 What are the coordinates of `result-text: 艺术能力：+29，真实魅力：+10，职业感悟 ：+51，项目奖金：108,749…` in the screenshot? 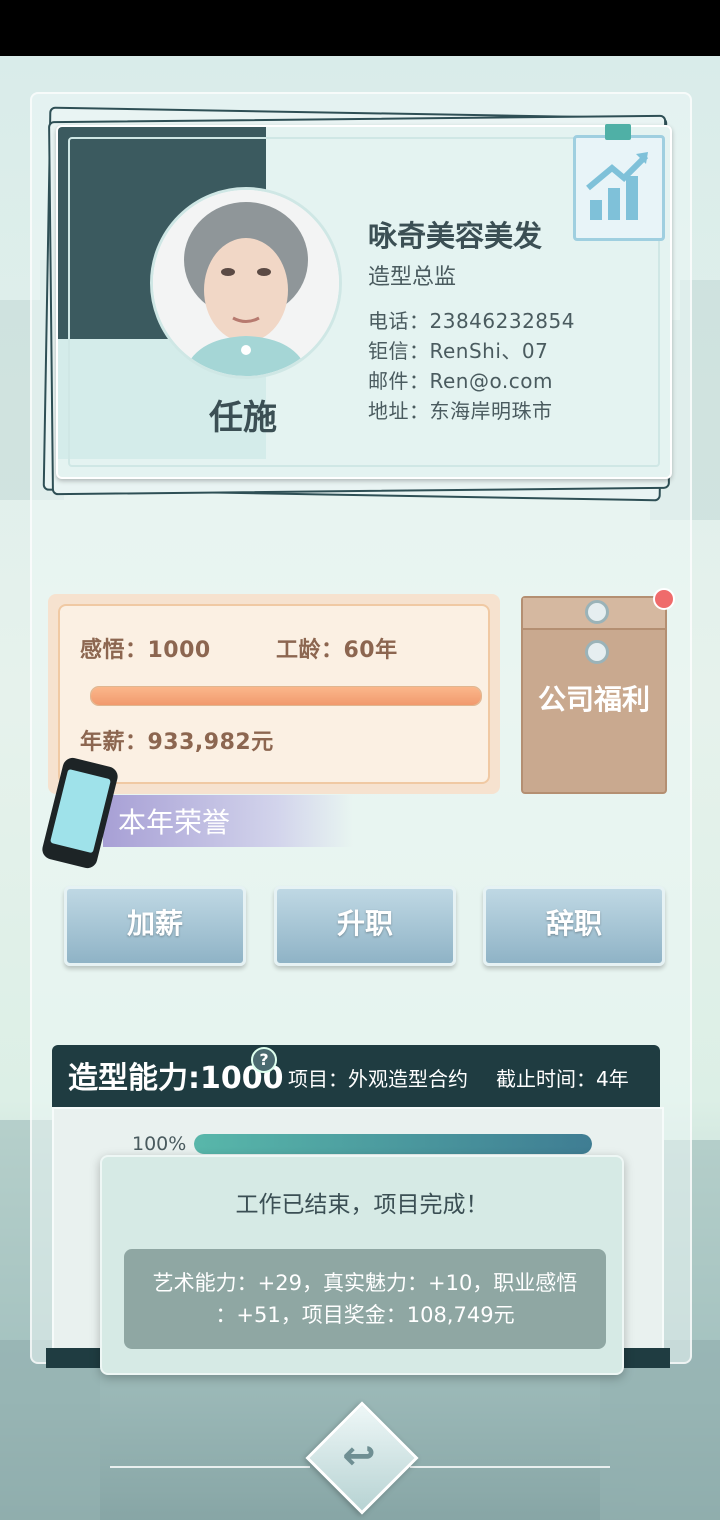 It's located at (365, 1299).